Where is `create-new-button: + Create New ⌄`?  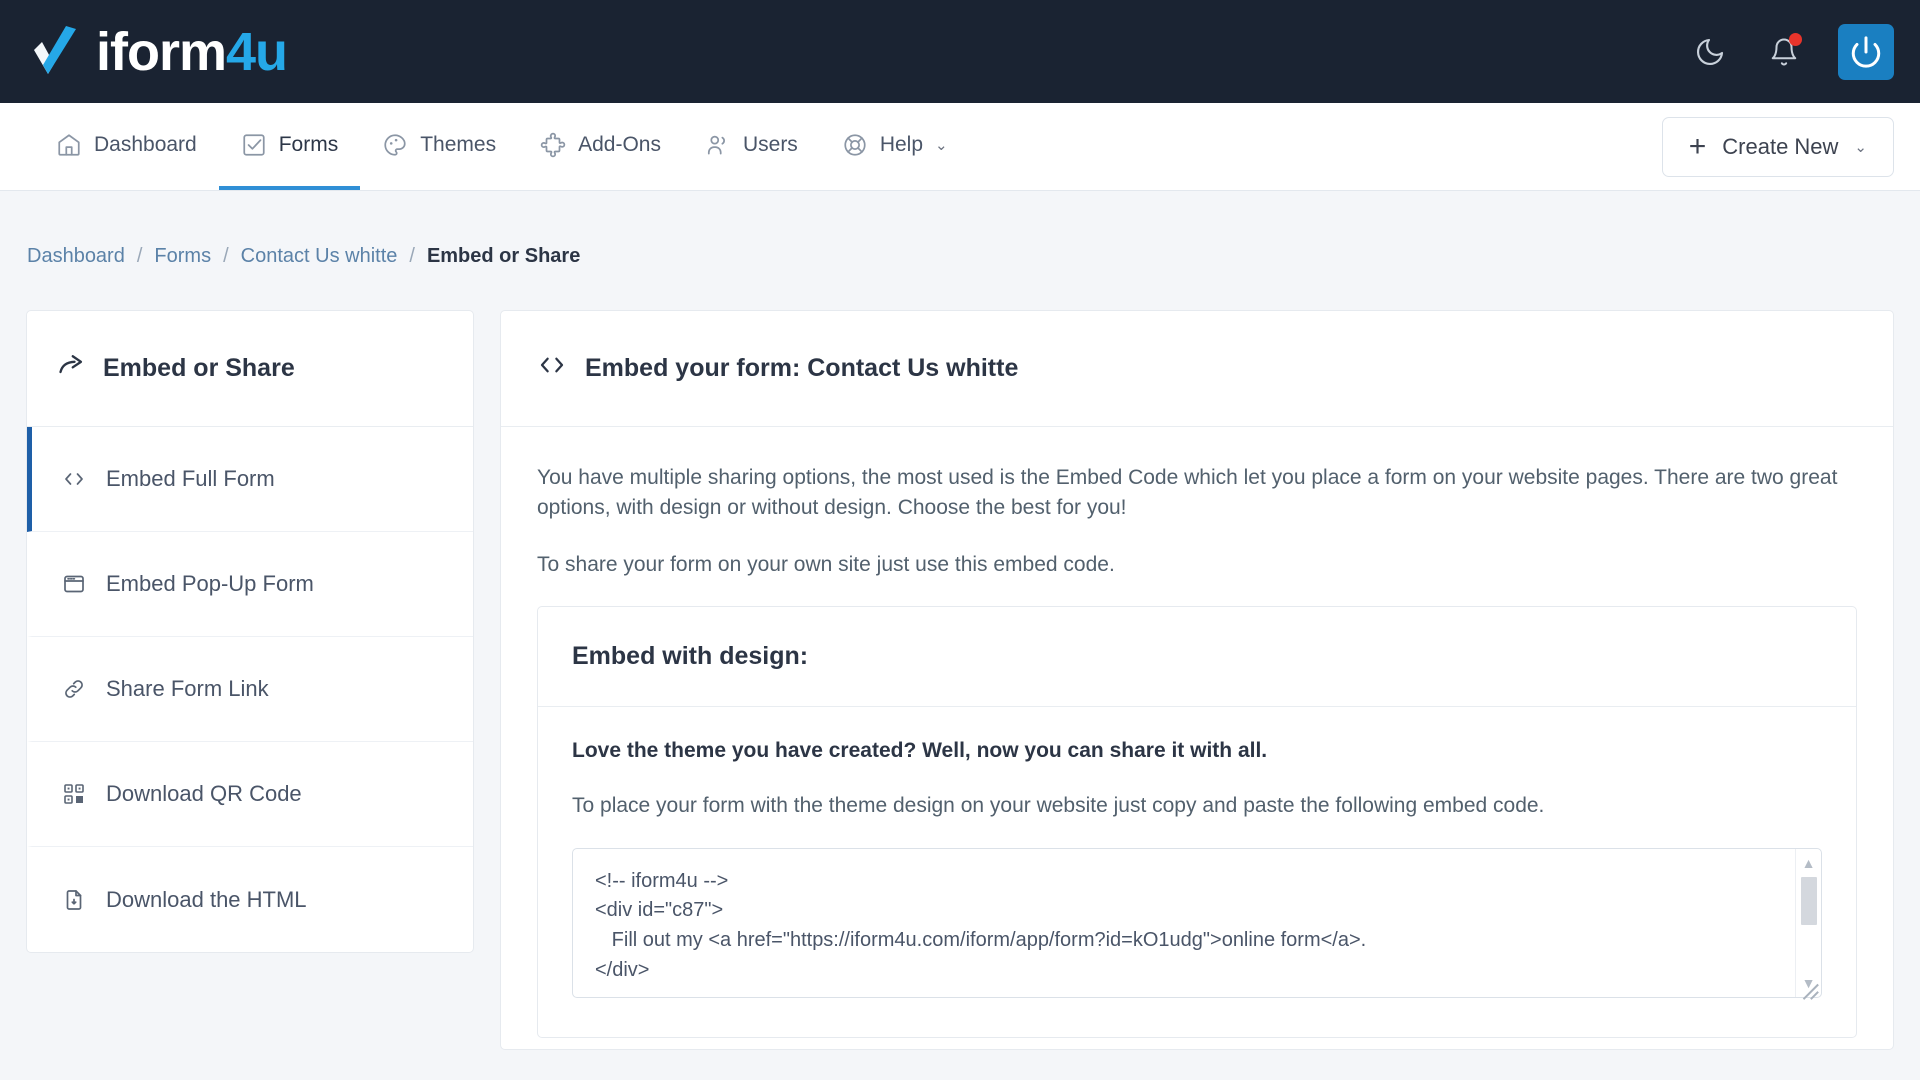 create-new-button: + Create New ⌄ is located at coordinates (1777, 146).